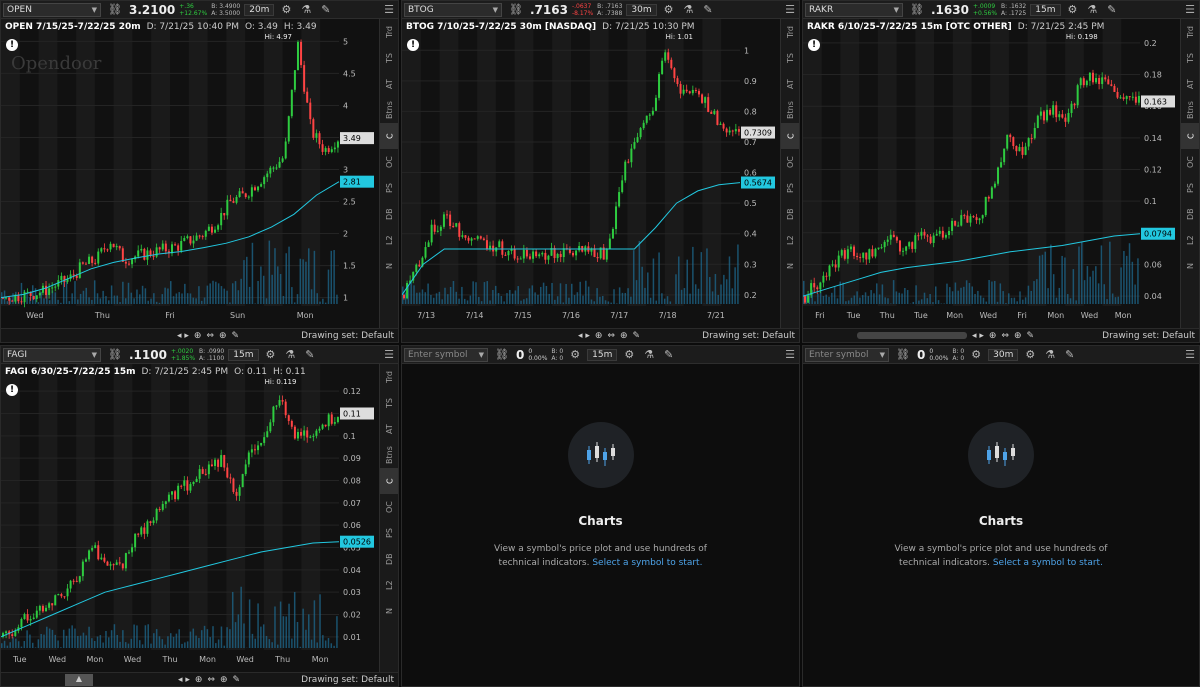 This screenshot has width=1200, height=687. I want to click on select-symbol-link: Select a symbol to start., so click(1048, 563).